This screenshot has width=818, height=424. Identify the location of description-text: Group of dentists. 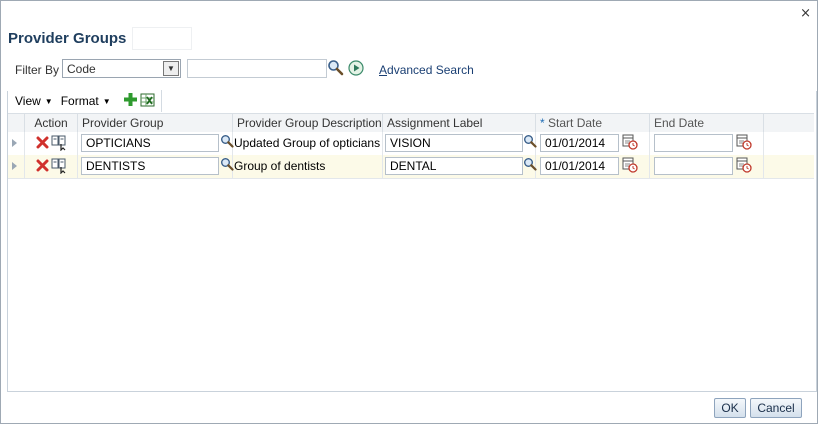
(280, 166).